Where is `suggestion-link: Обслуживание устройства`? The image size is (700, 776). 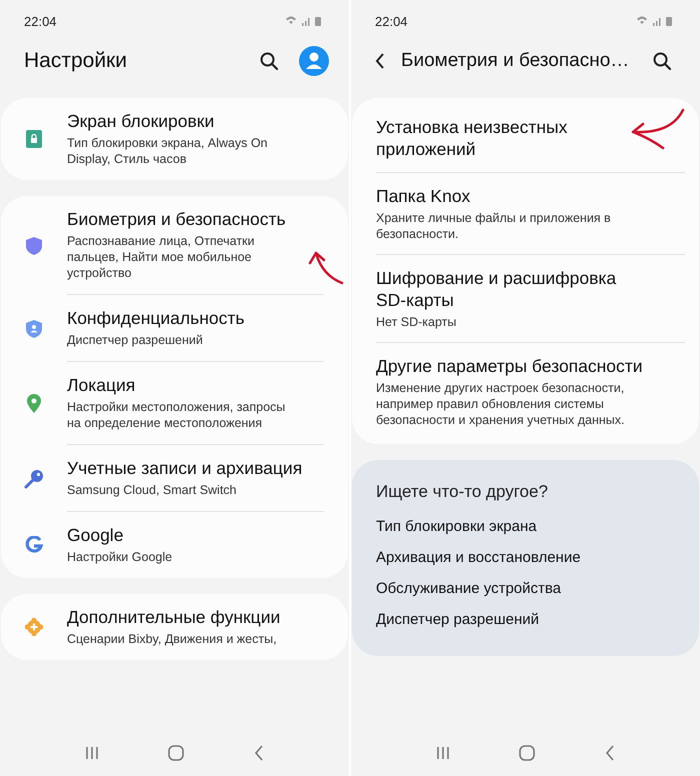 suggestion-link: Обслуживание устройства is located at coordinates (525, 588).